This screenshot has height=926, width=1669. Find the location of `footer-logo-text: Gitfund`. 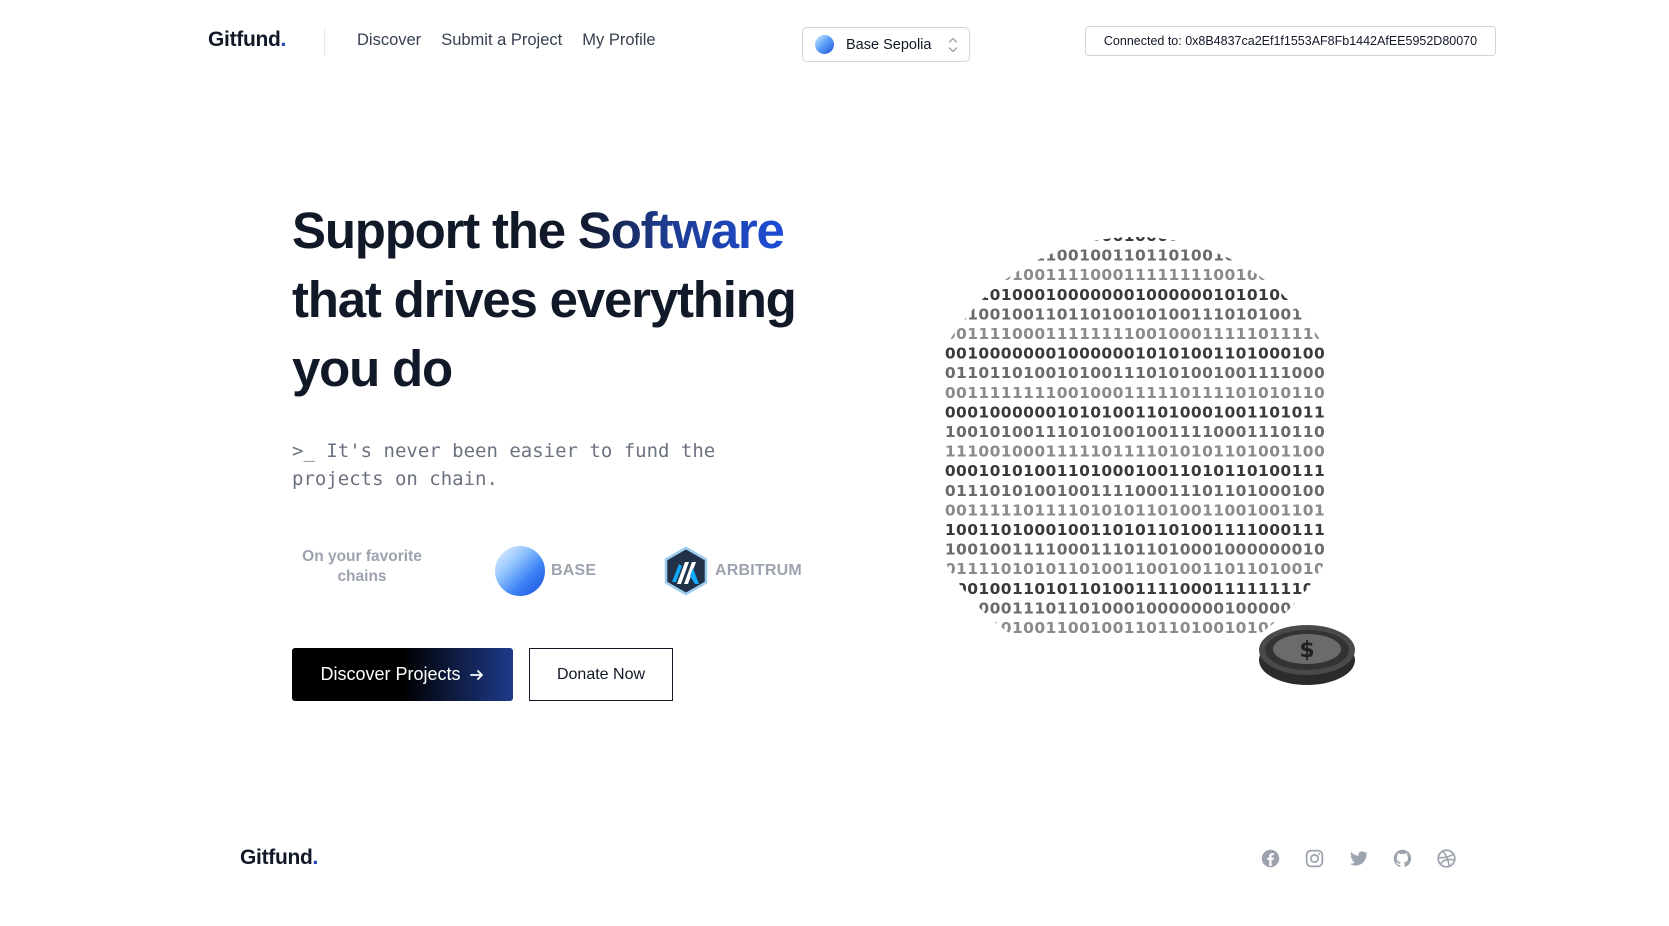

footer-logo-text: Gitfund is located at coordinates (276, 857).